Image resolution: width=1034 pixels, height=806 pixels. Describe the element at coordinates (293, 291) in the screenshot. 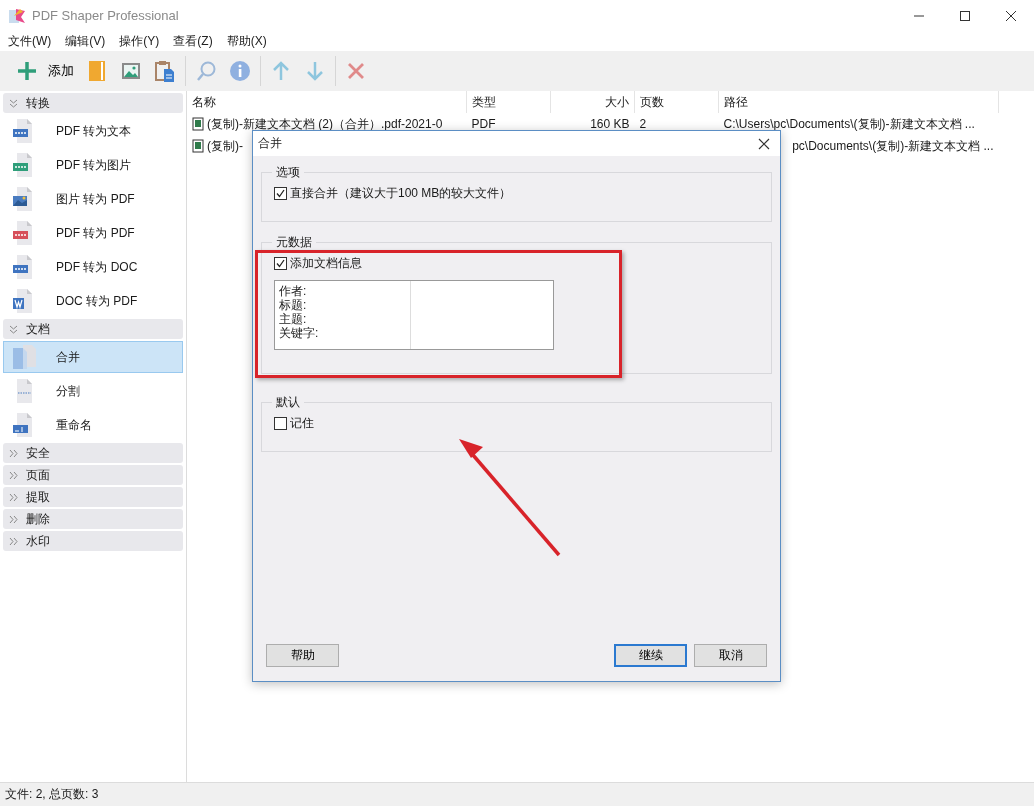

I see `field-label: 作者:` at that location.